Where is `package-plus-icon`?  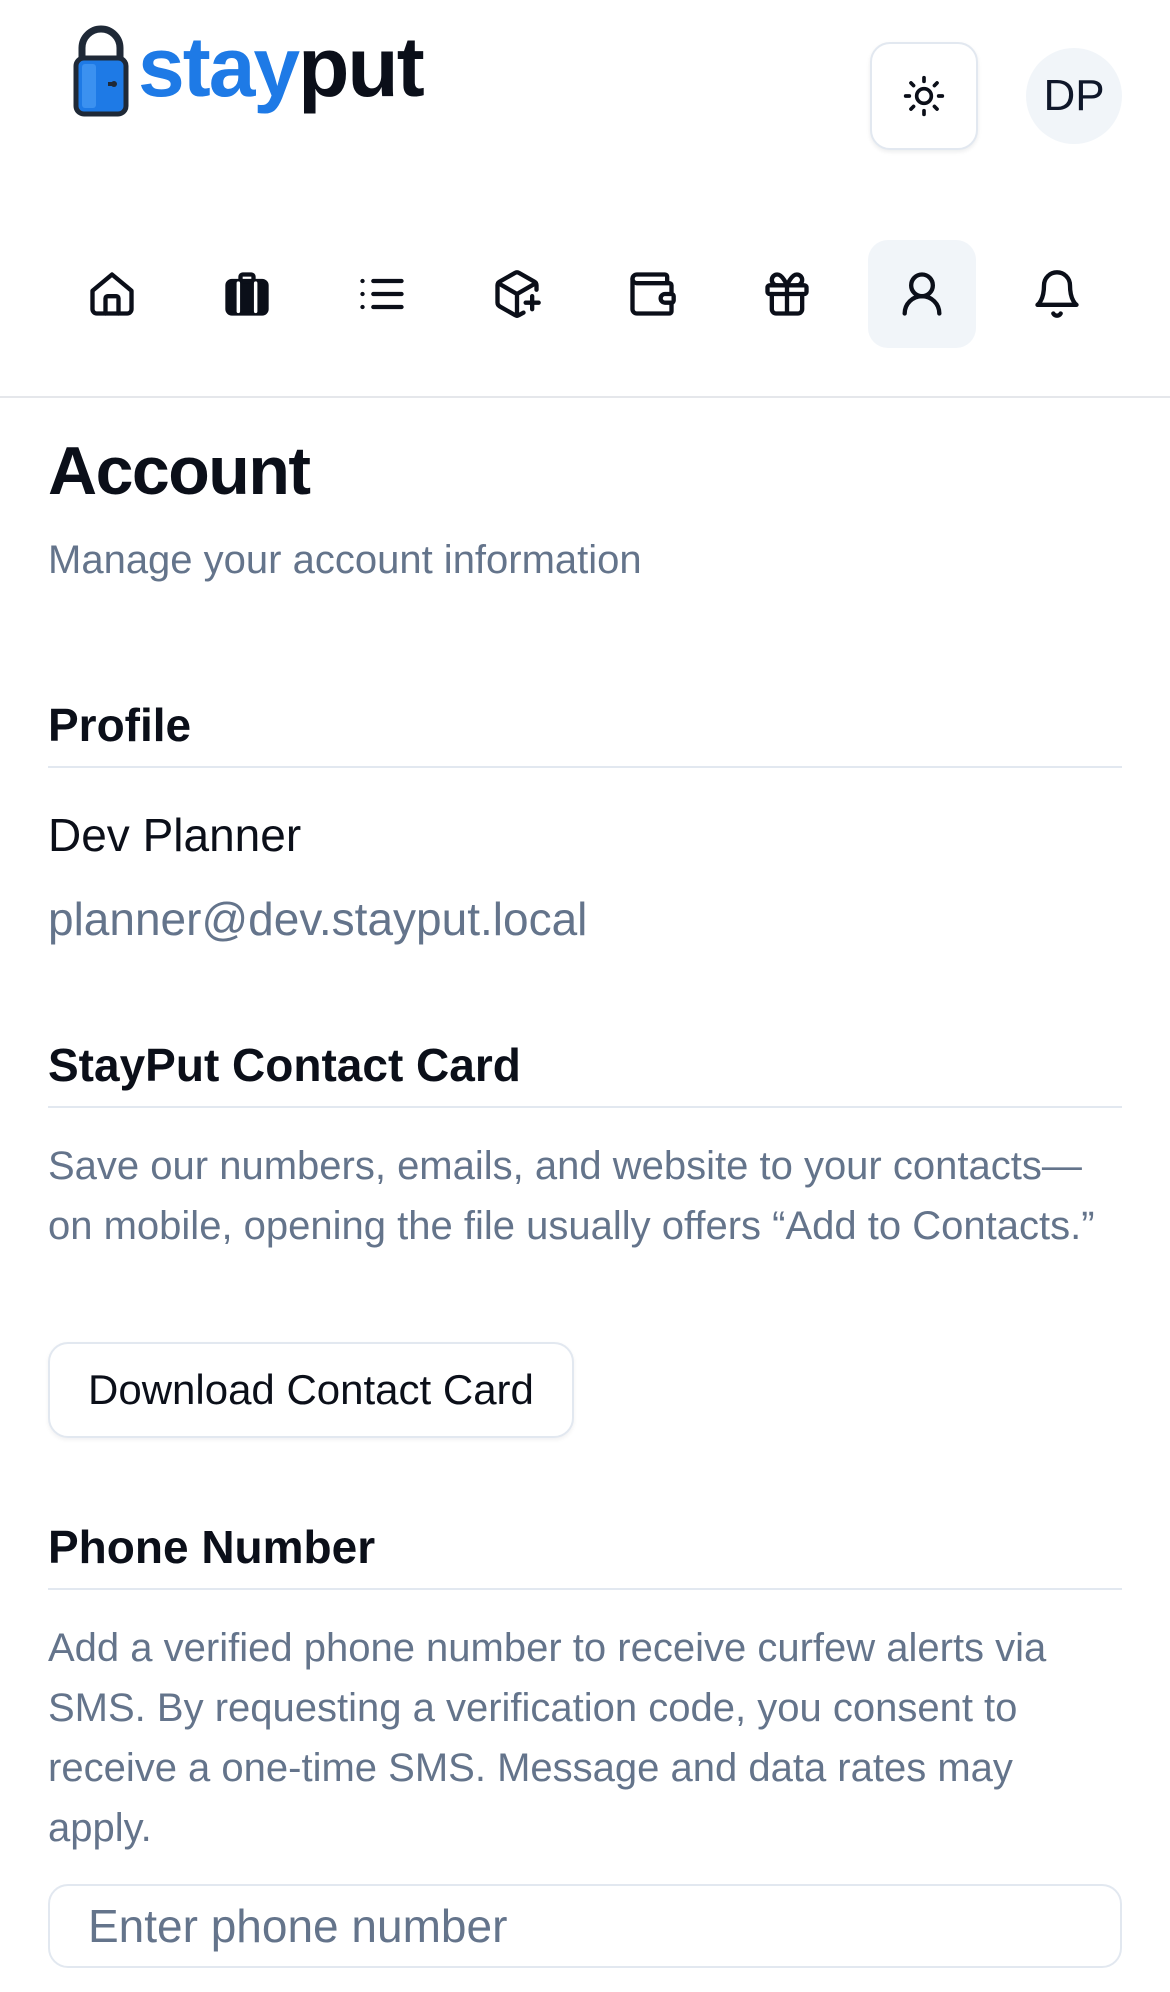
package-plus-icon is located at coordinates (518, 294).